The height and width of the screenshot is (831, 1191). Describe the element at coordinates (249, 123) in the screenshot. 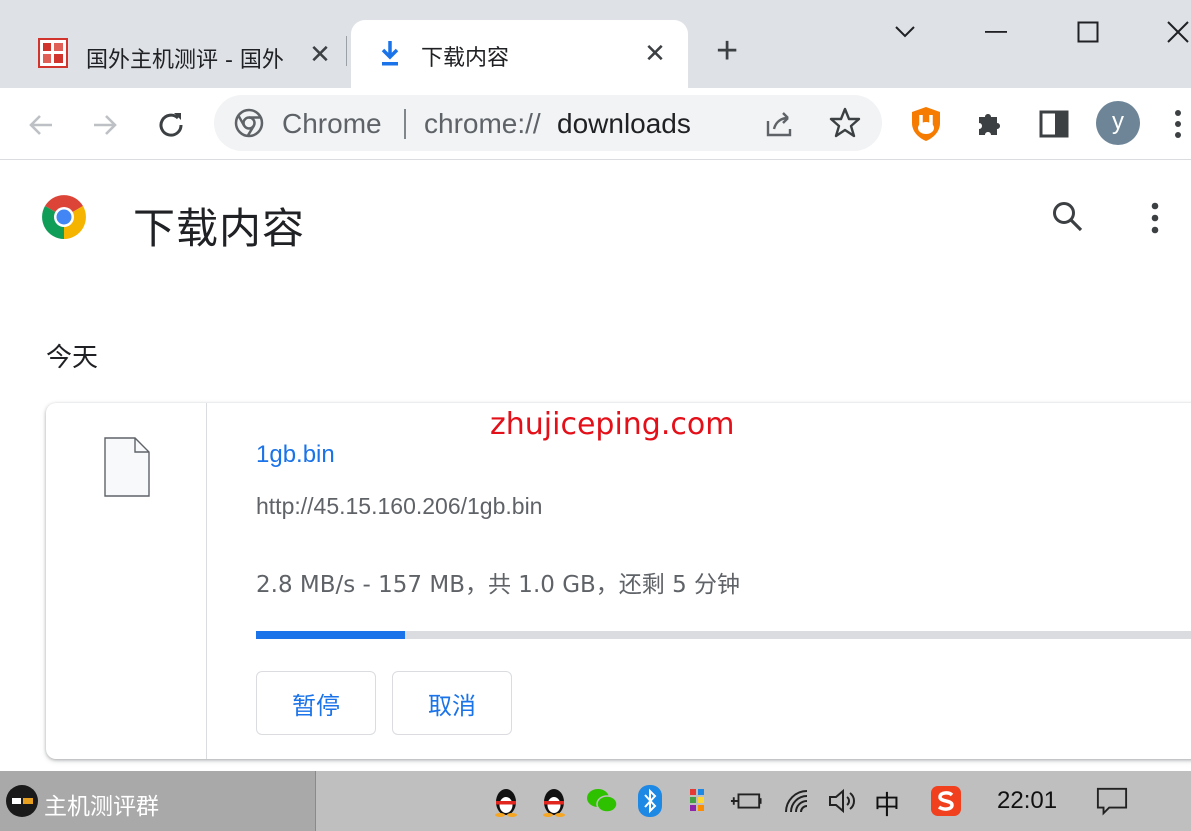

I see `chrome-logo-icon` at that location.